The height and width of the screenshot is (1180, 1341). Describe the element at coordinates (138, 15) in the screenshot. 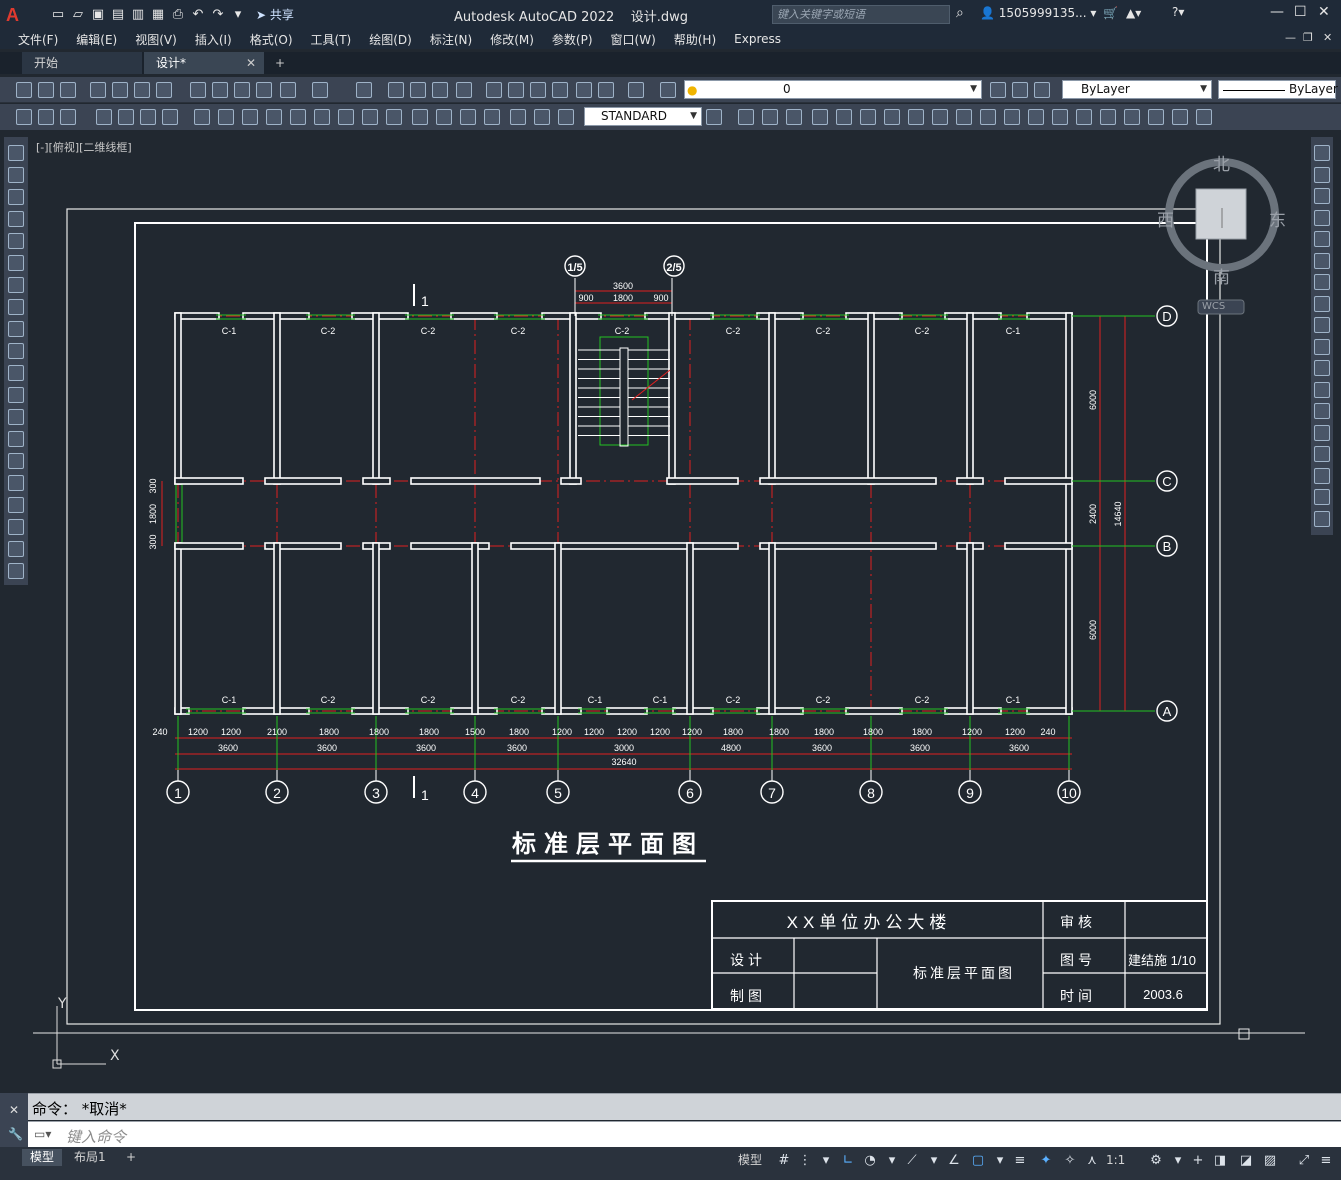

I see `open-web-icon: ▥` at that location.